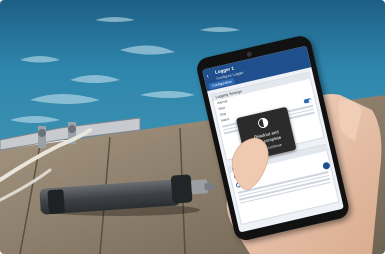  I want to click on back-arrow-icon: ‹, so click(207, 77).